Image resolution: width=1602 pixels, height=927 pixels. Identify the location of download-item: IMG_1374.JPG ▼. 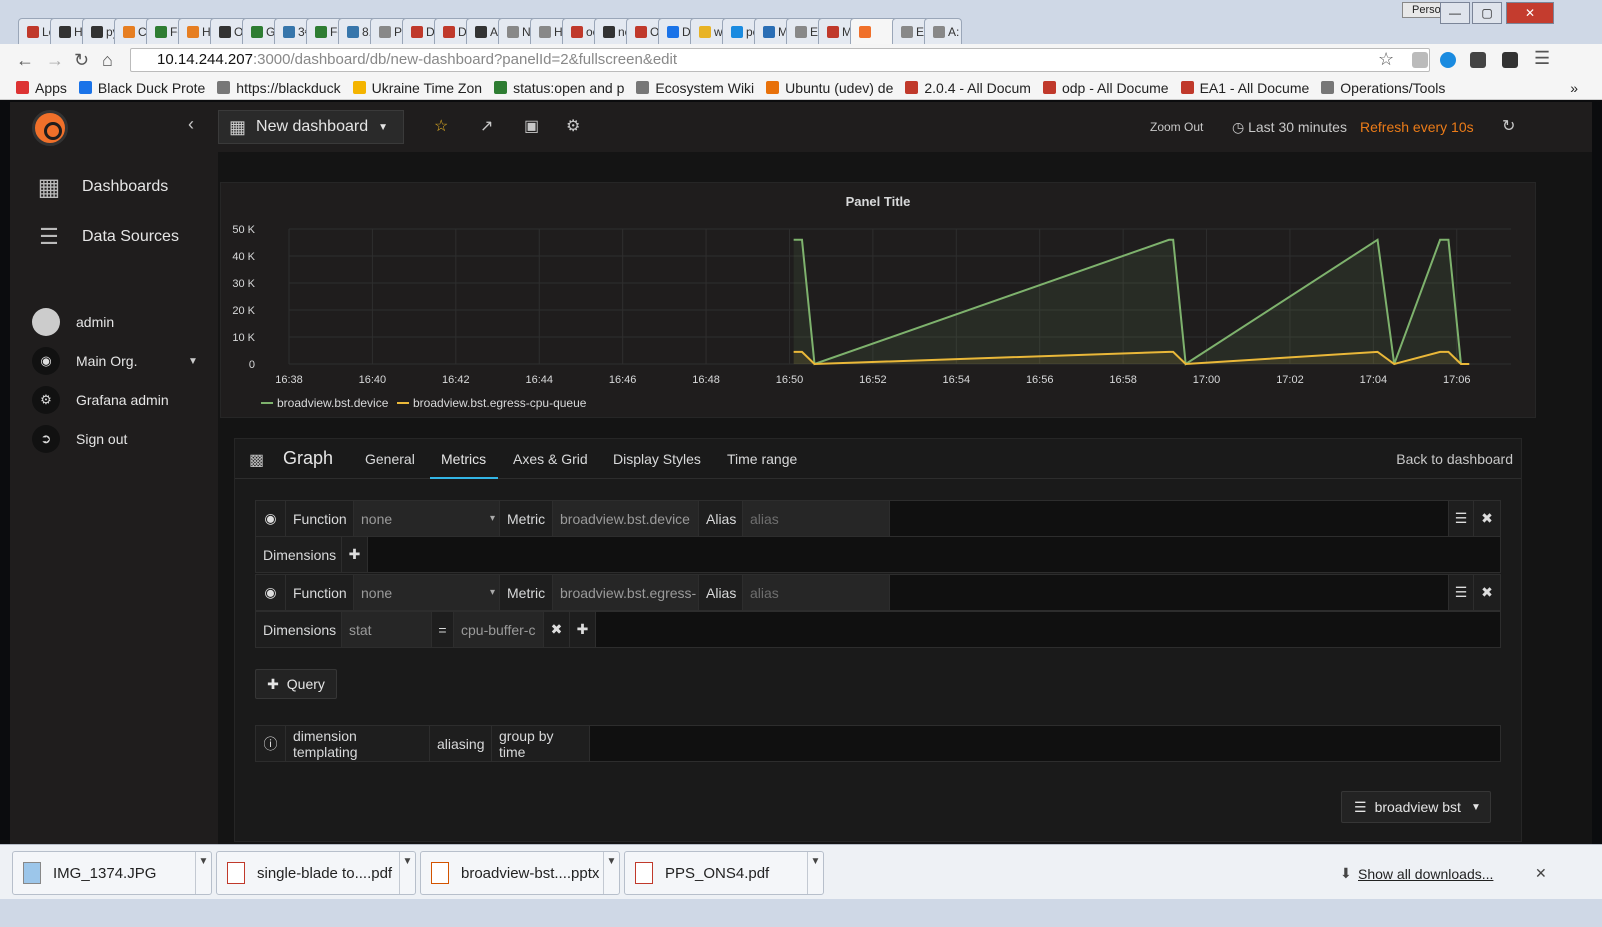
(112, 873).